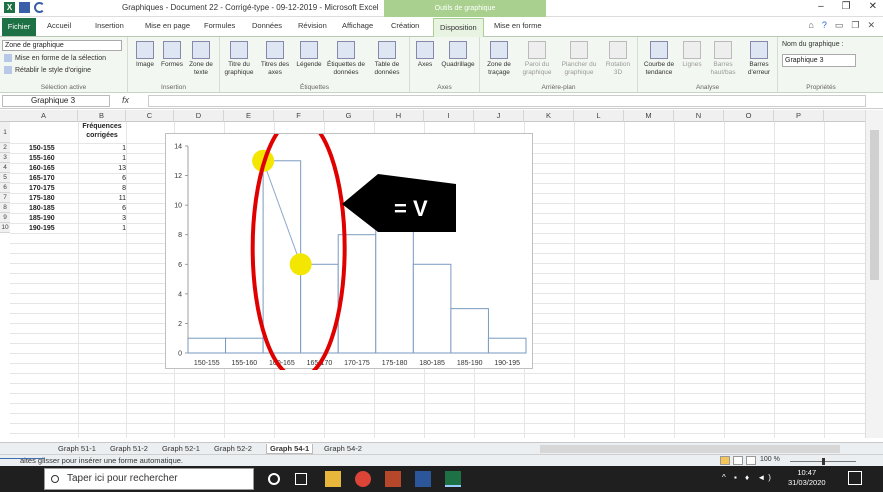  What do you see at coordinates (425, 55) in the screenshot?
I see `axes-button: Axes` at bounding box center [425, 55].